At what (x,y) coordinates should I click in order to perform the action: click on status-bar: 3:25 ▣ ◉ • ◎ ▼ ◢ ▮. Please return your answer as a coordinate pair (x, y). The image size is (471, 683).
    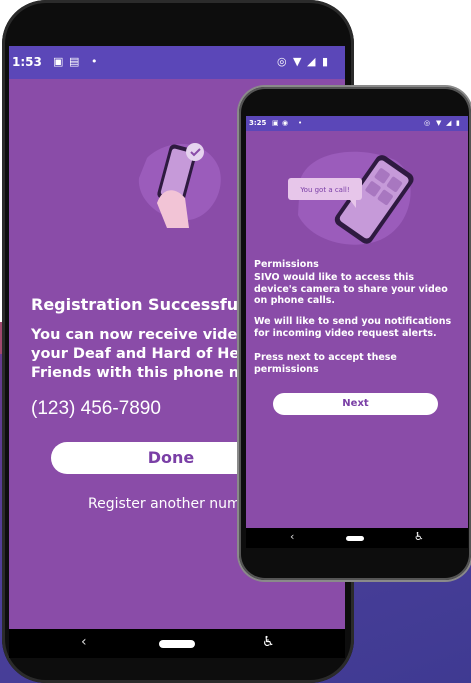
    Looking at the image, I should click on (357, 123).